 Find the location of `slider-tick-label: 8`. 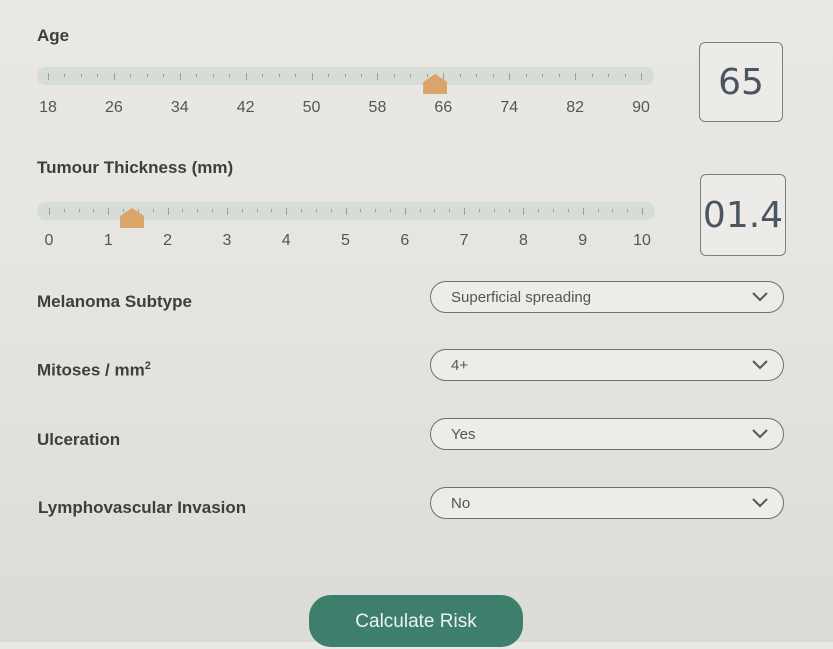

slider-tick-label: 8 is located at coordinates (523, 240).